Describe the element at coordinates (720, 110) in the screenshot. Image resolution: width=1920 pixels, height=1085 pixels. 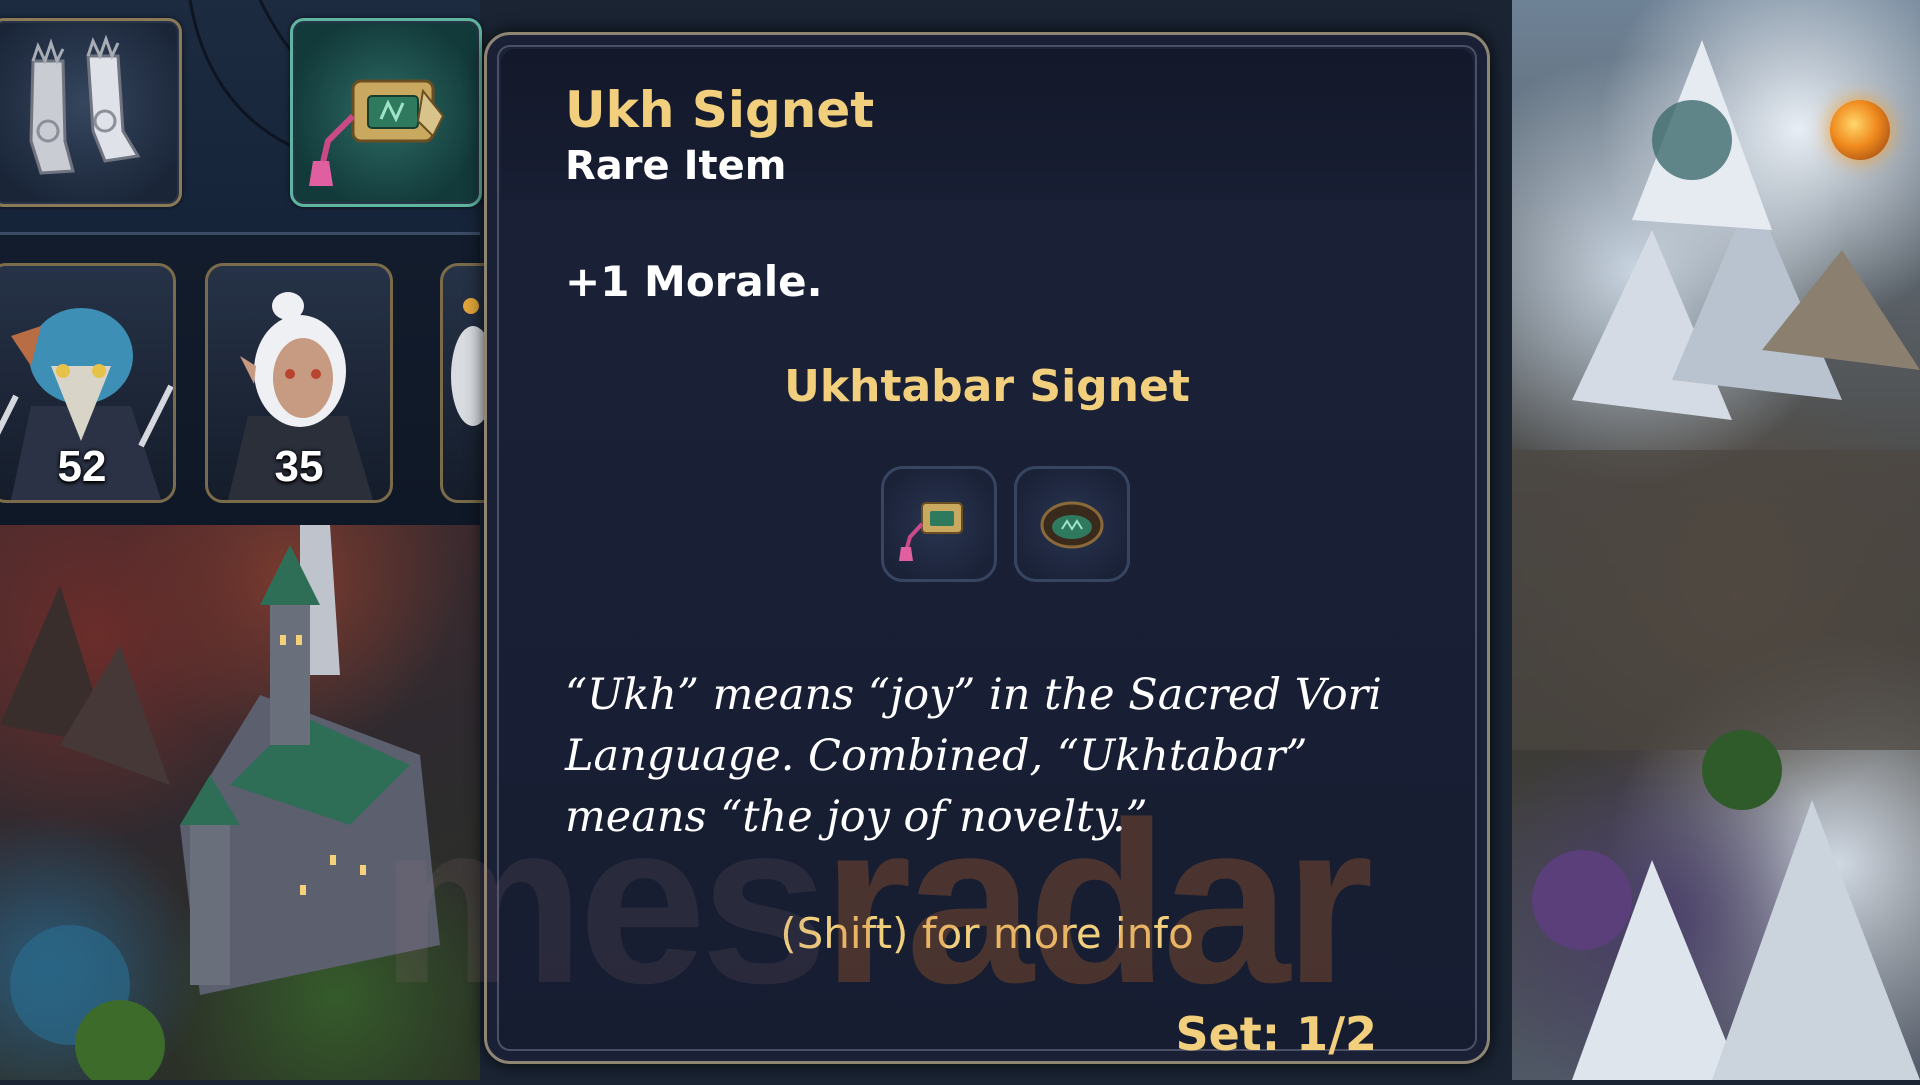
I see `item-name: Ukh Signet` at that location.